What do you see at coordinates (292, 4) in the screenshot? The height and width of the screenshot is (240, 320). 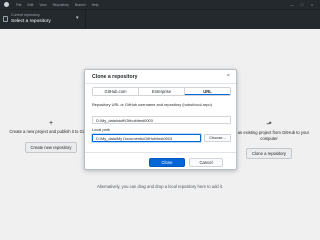 I see `minimize-button: —` at bounding box center [292, 4].